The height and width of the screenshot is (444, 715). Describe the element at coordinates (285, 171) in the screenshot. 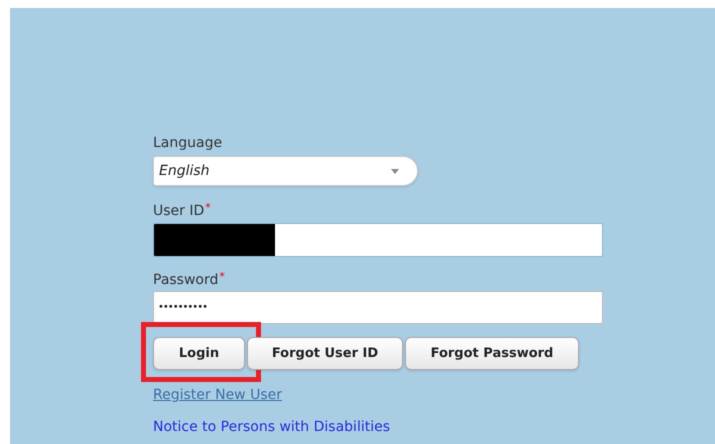

I see `language-dropdown: English` at that location.